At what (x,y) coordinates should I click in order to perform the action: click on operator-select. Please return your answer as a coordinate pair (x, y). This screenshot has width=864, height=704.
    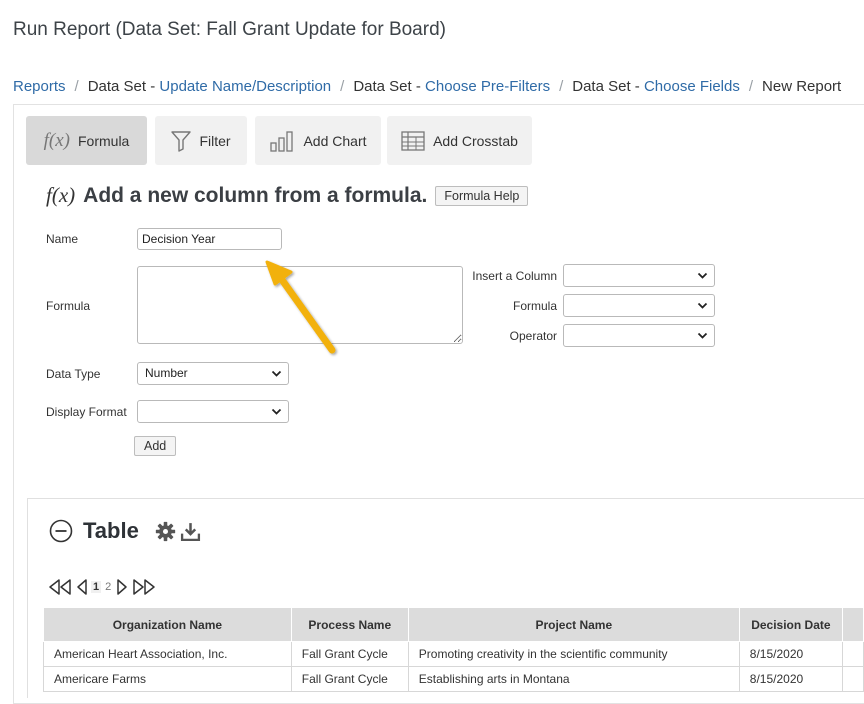
    Looking at the image, I should click on (639, 335).